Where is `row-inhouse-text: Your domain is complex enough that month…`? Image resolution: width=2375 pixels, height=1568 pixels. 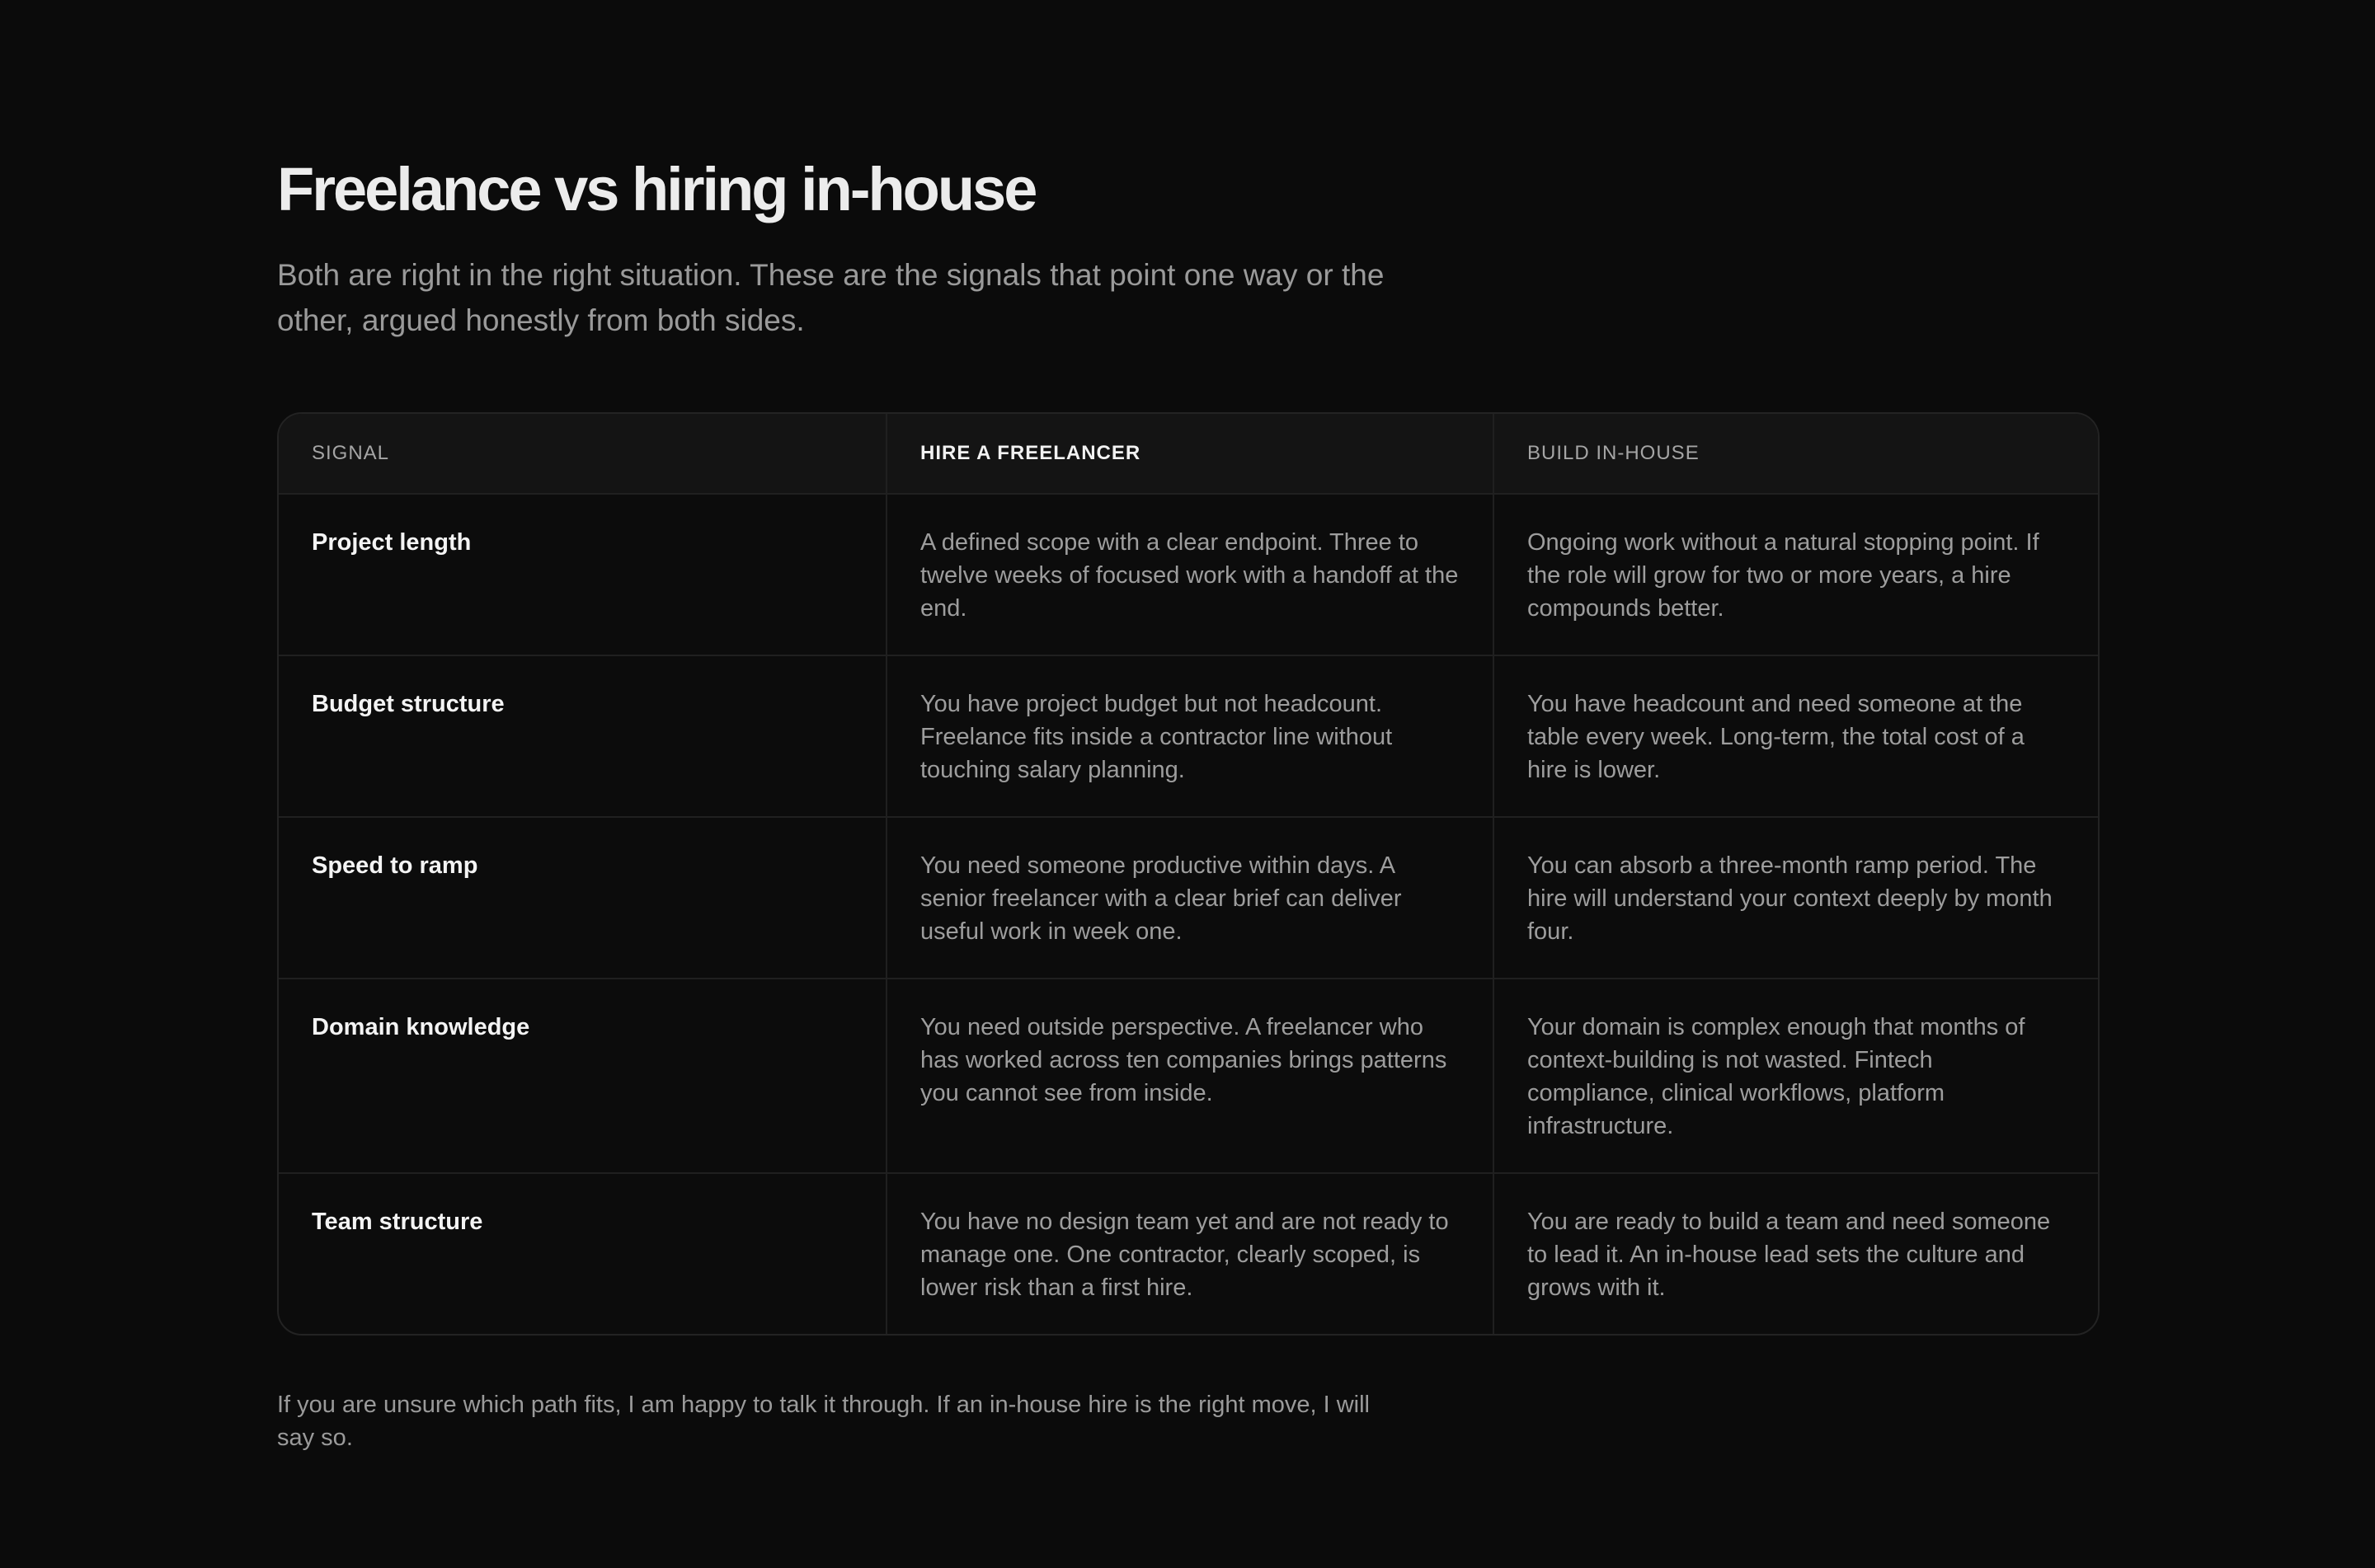
row-inhouse-text: Your domain is complex enough that month… is located at coordinates (1796, 1075).